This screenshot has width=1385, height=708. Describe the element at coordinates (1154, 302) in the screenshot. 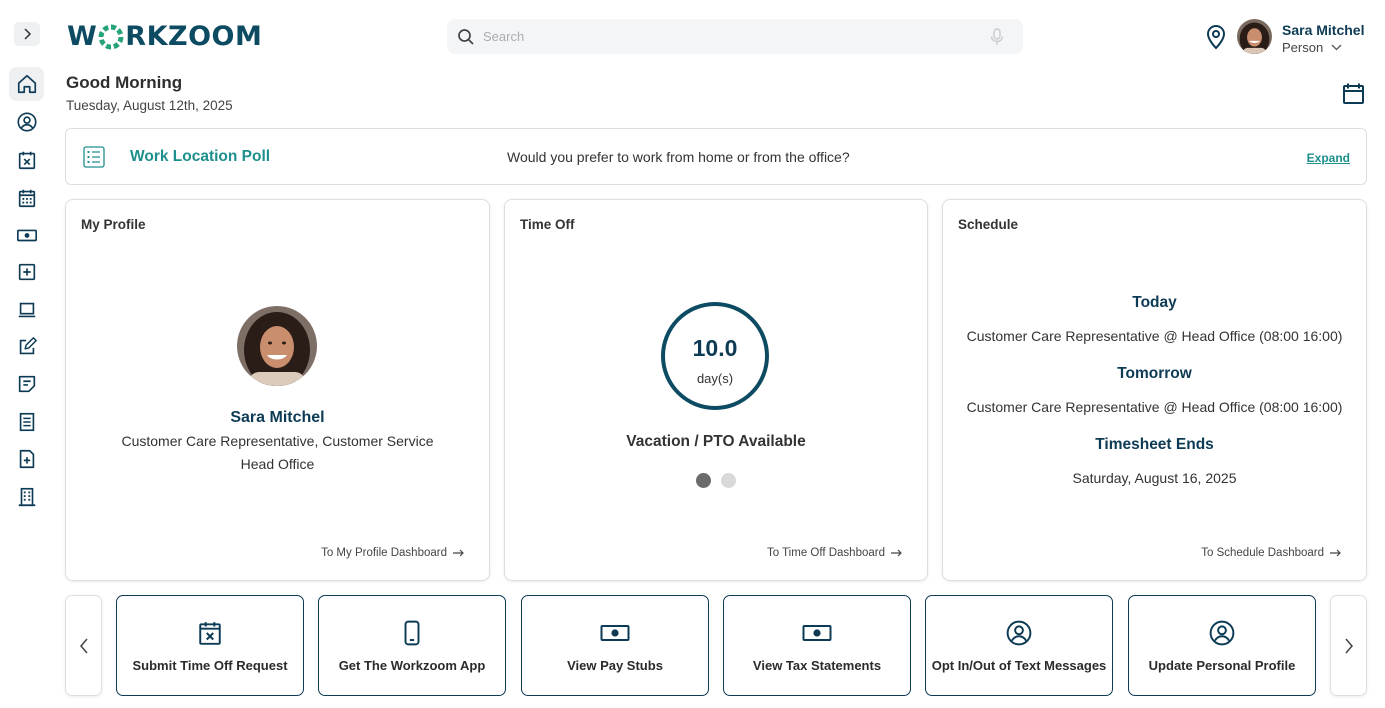

I see `schedule-today-label: Today` at that location.